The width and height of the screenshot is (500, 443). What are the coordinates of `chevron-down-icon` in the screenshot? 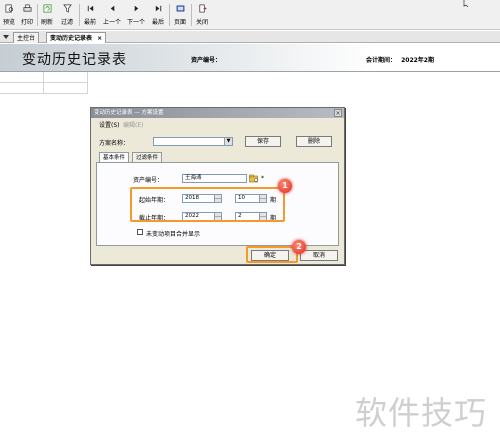 It's located at (6, 37).